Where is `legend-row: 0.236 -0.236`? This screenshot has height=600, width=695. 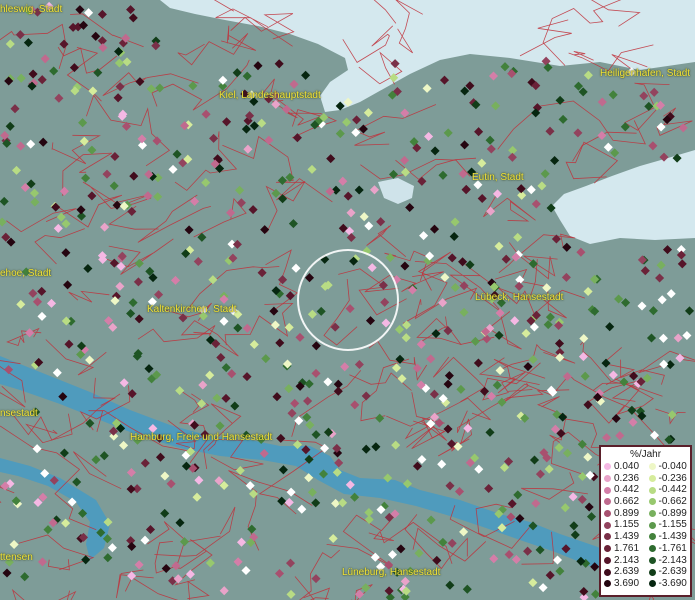
legend-row: 0.236 -0.236 is located at coordinates (645, 479).